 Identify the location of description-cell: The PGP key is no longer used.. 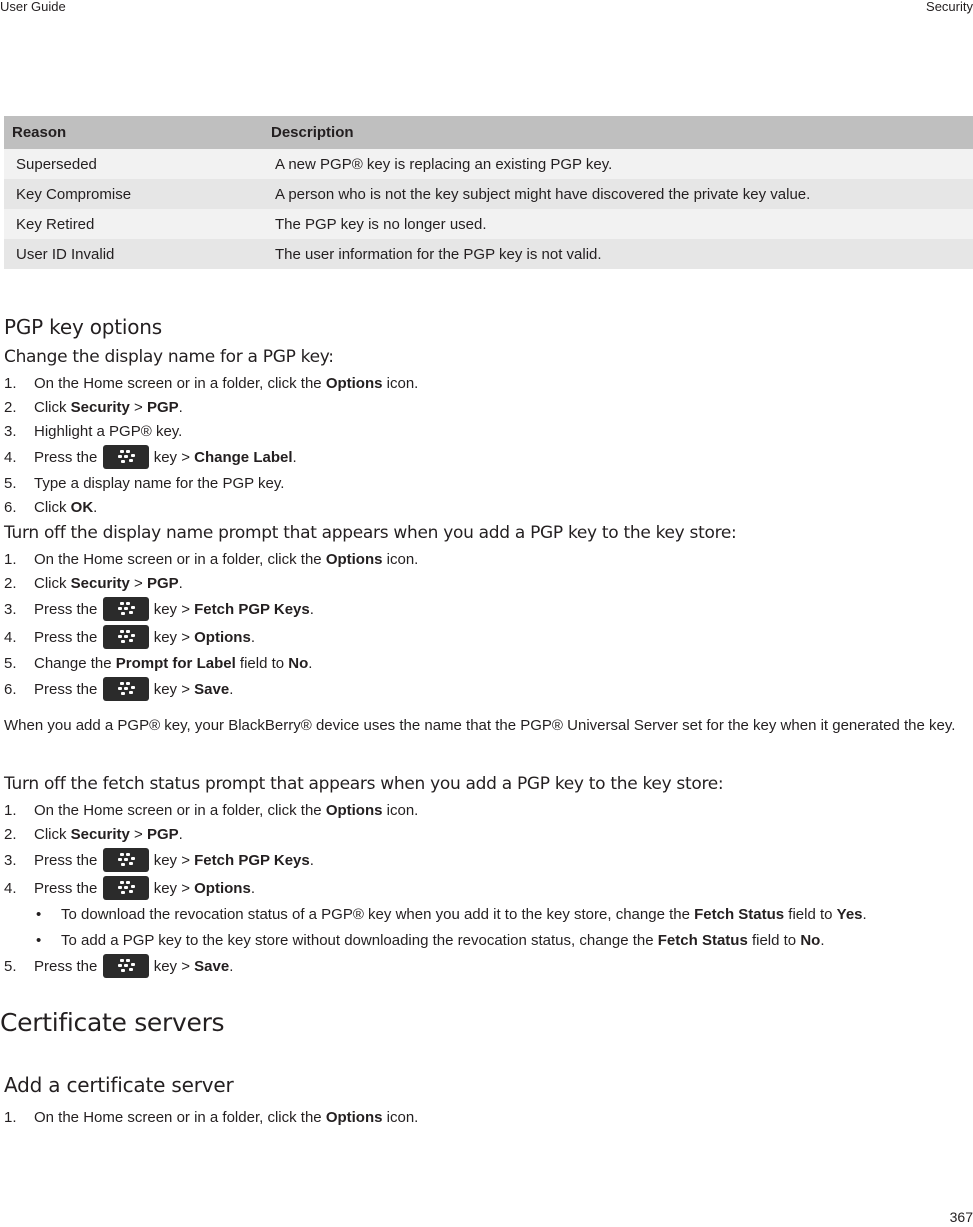
(618, 224).